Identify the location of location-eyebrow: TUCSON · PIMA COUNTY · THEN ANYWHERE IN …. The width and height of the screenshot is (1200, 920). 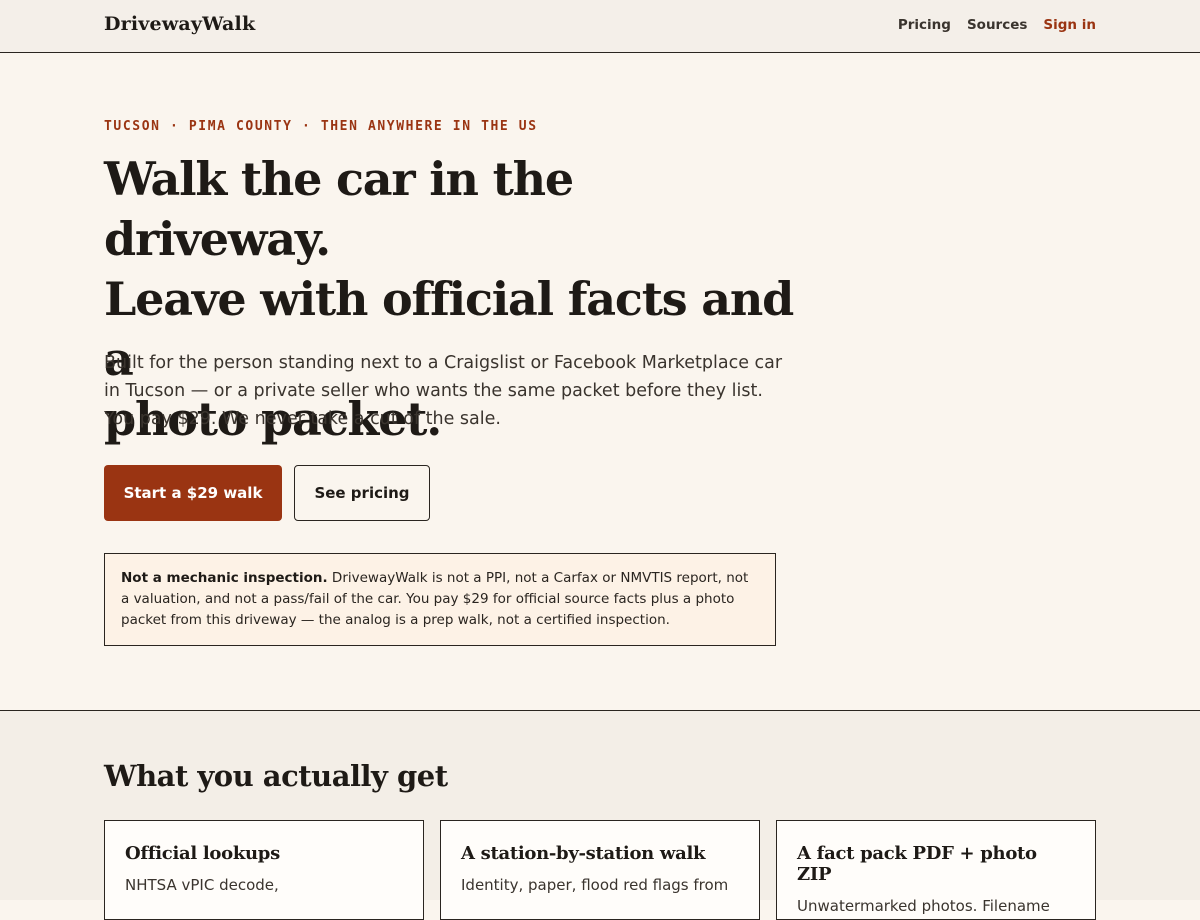
(321, 126).